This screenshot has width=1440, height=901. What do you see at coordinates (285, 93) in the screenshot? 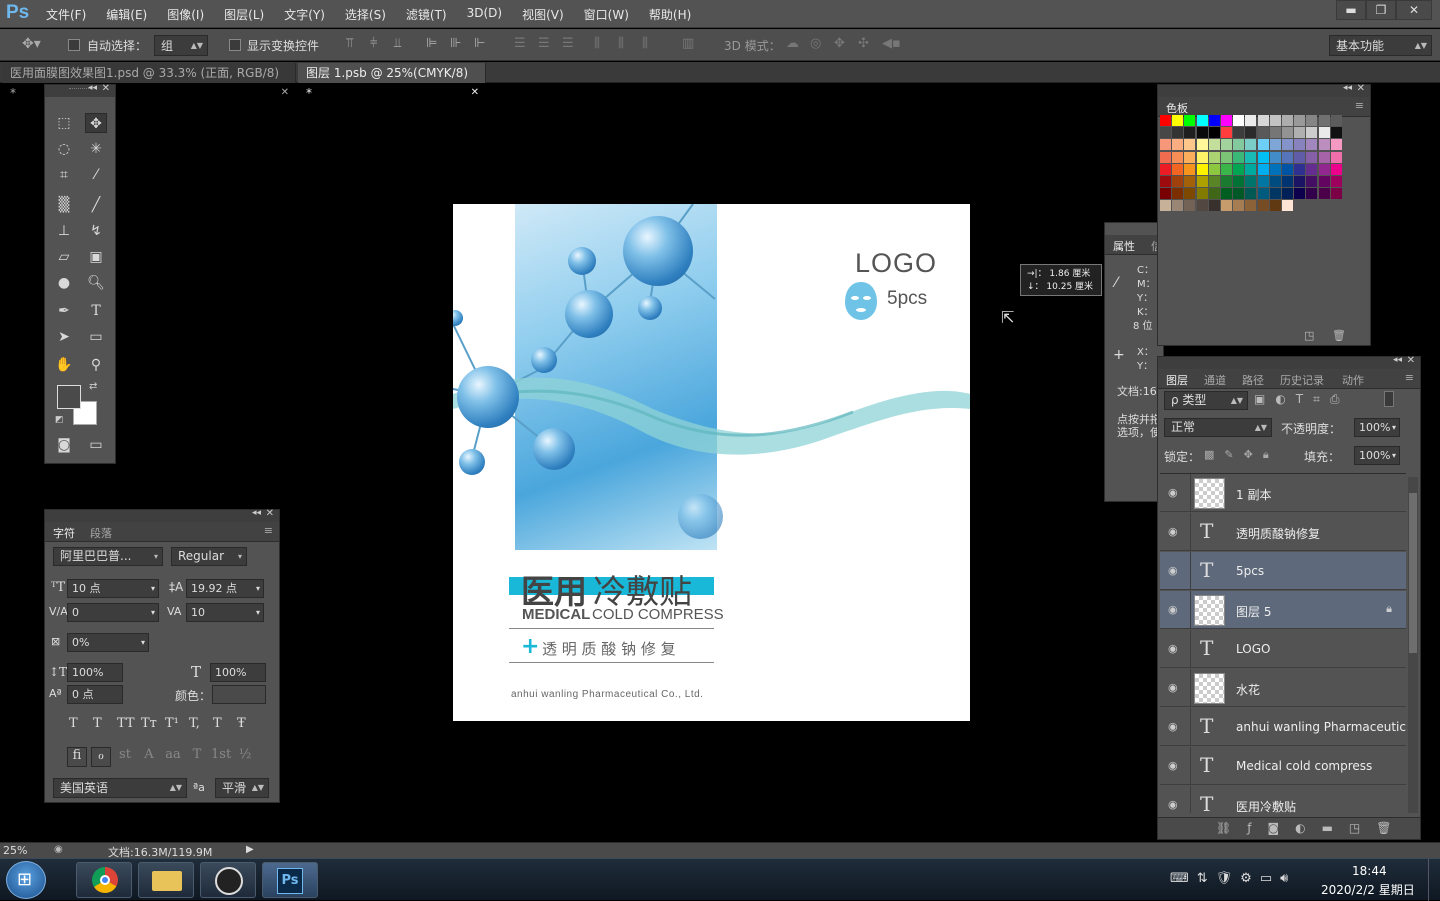
I see `close-icon: ✕` at bounding box center [285, 93].